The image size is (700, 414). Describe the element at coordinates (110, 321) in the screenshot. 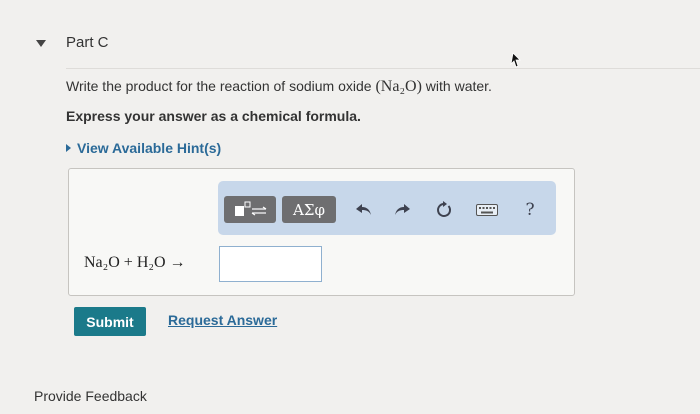

I see `submit-button: Submit` at that location.